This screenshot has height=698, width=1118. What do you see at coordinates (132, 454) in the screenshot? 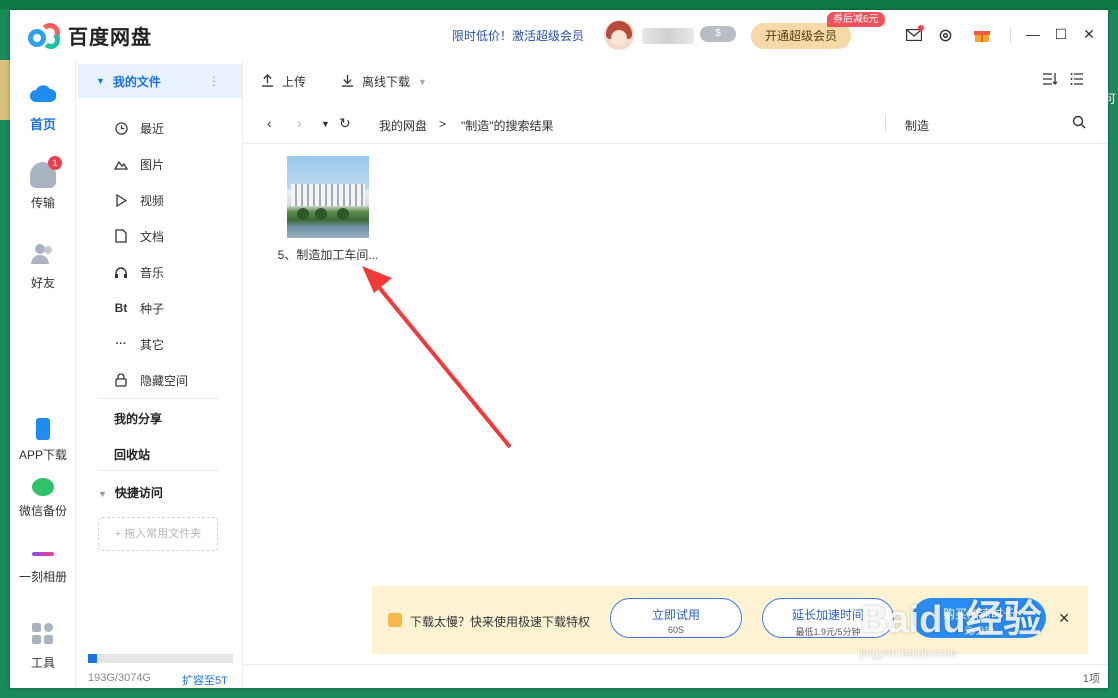
I see `sidebar-item-recycle-bin: 回收站` at bounding box center [132, 454].